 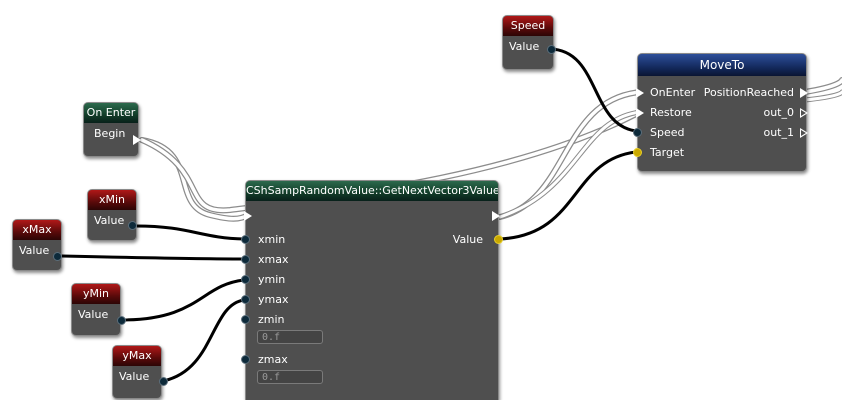 I want to click on speed-input-port, so click(x=637, y=132).